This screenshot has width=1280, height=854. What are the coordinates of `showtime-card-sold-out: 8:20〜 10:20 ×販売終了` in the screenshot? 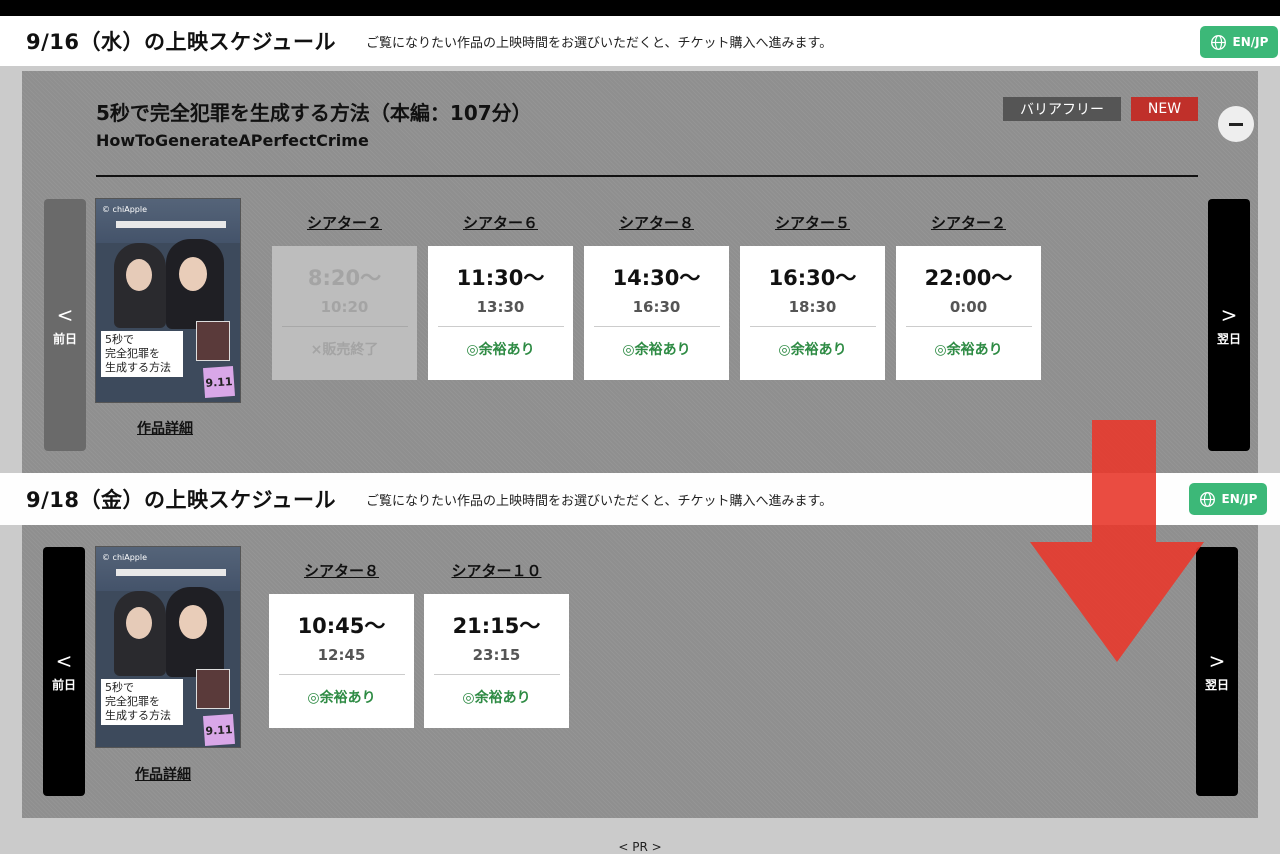 It's located at (344, 313).